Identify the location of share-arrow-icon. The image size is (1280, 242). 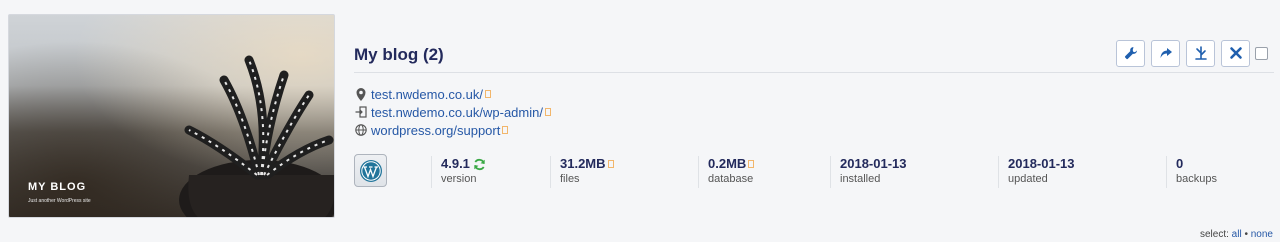
(1166, 53).